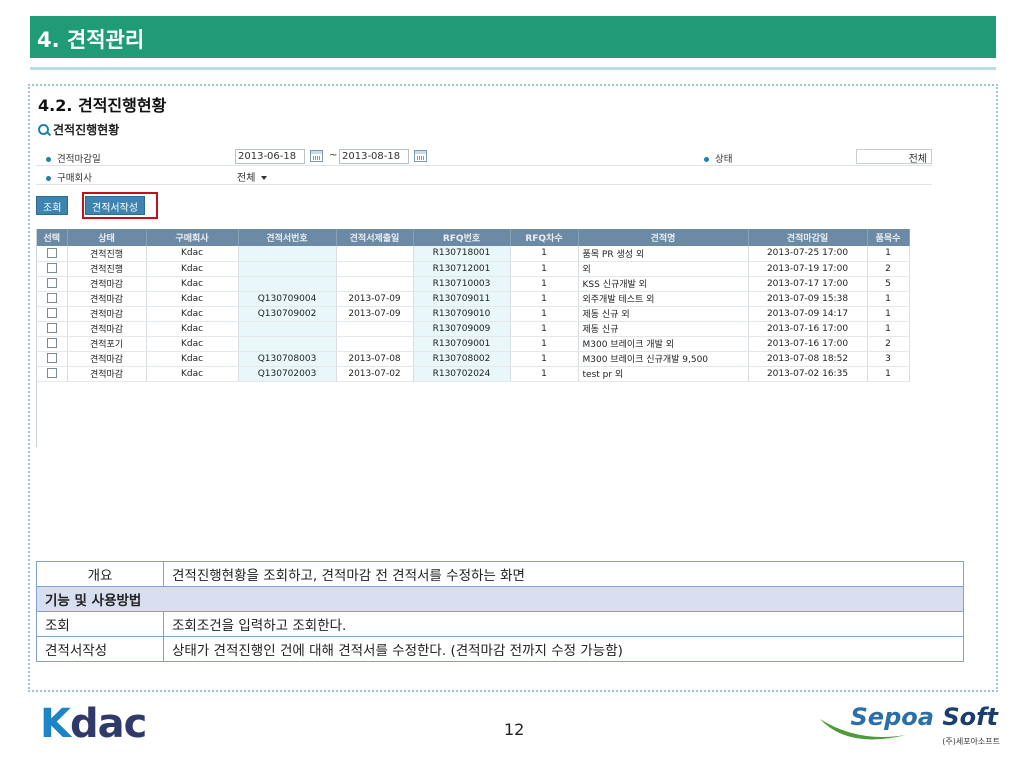  Describe the element at coordinates (808, 344) in the screenshot. I see `grid-cell: 2013-07-16 17:00` at that location.